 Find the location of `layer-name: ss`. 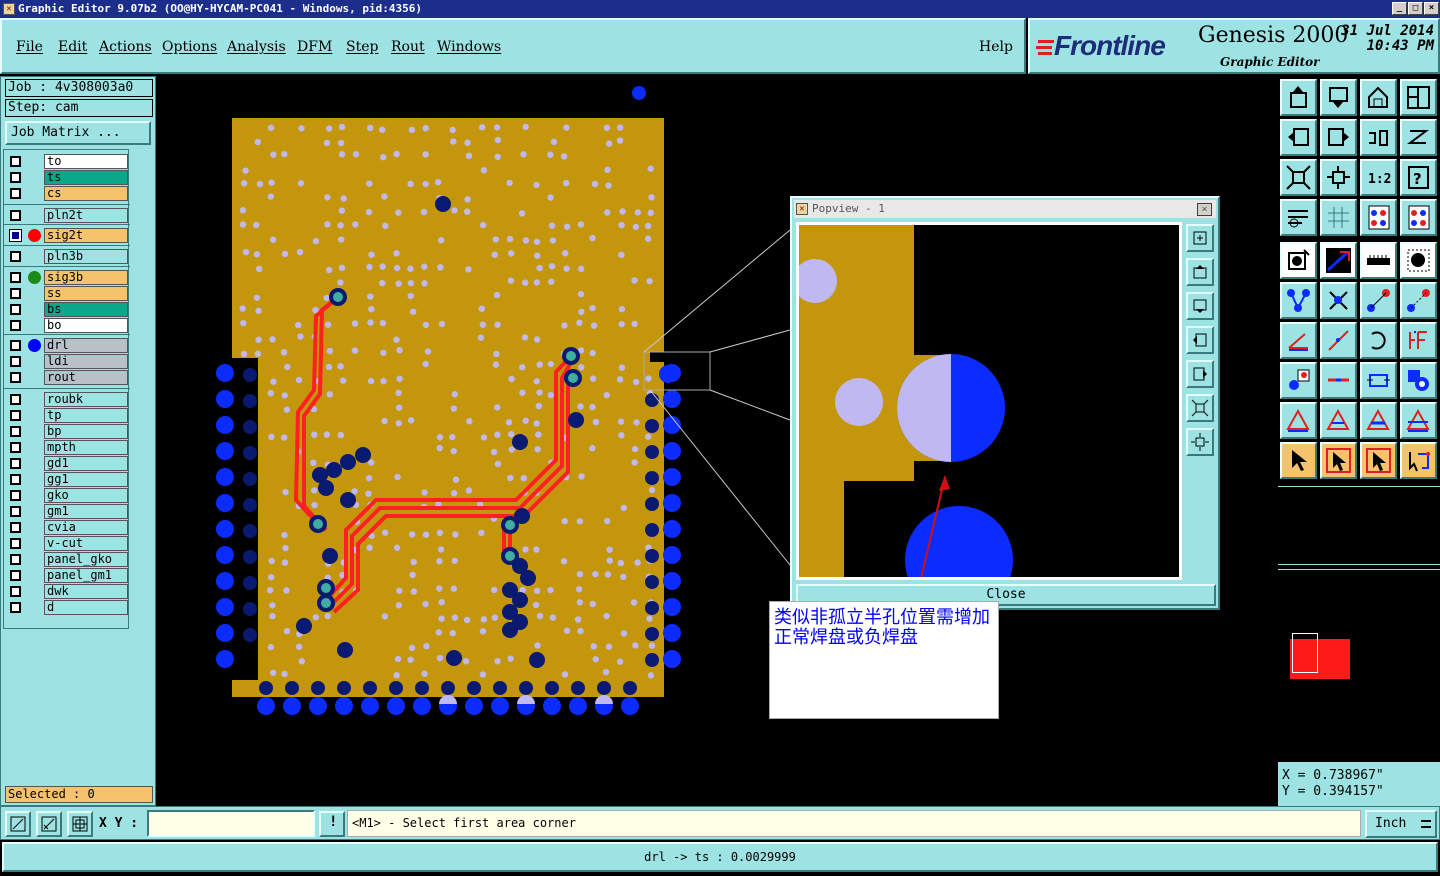

layer-name: ss is located at coordinates (86, 293).